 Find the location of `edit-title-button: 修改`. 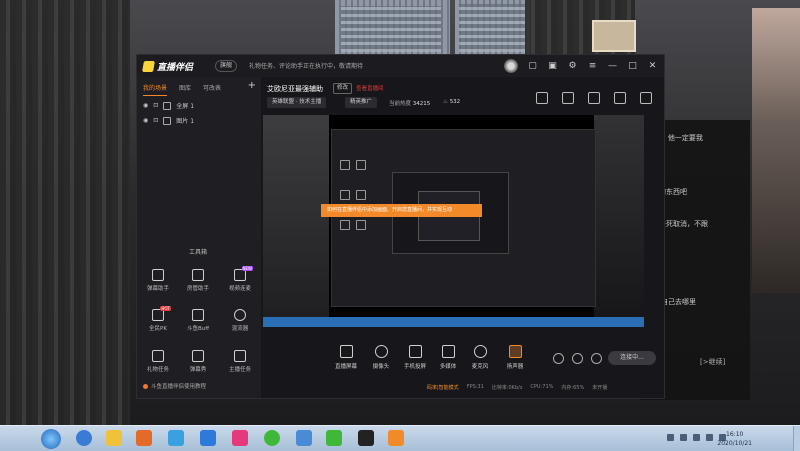

edit-title-button: 修改 is located at coordinates (343, 88).